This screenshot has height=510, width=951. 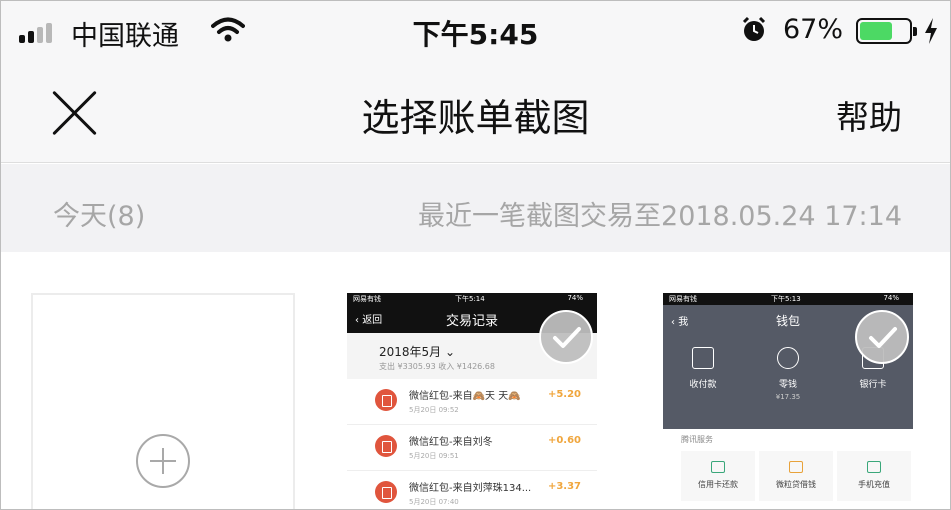 I want to click on battery-icon, so click(x=886, y=31).